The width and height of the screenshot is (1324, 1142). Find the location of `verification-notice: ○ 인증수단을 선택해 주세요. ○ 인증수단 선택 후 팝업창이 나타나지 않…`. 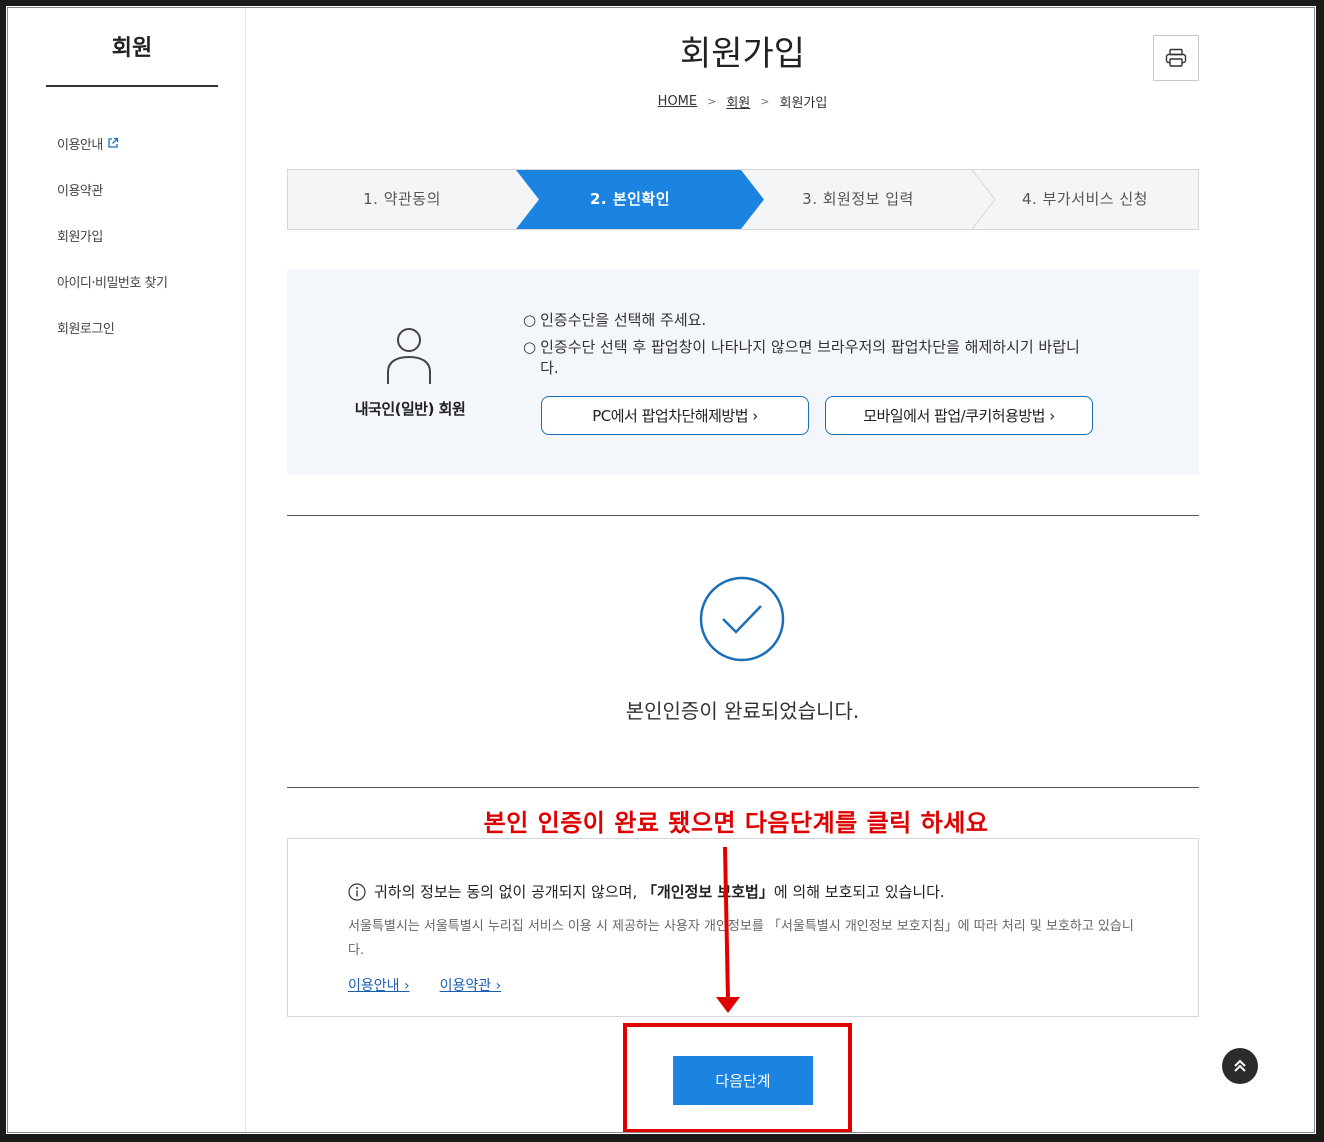

verification-notice: ○ 인증수단을 선택해 주세요. ○ 인증수단 선택 후 팝업창이 나타나지 않… is located at coordinates (803, 347).